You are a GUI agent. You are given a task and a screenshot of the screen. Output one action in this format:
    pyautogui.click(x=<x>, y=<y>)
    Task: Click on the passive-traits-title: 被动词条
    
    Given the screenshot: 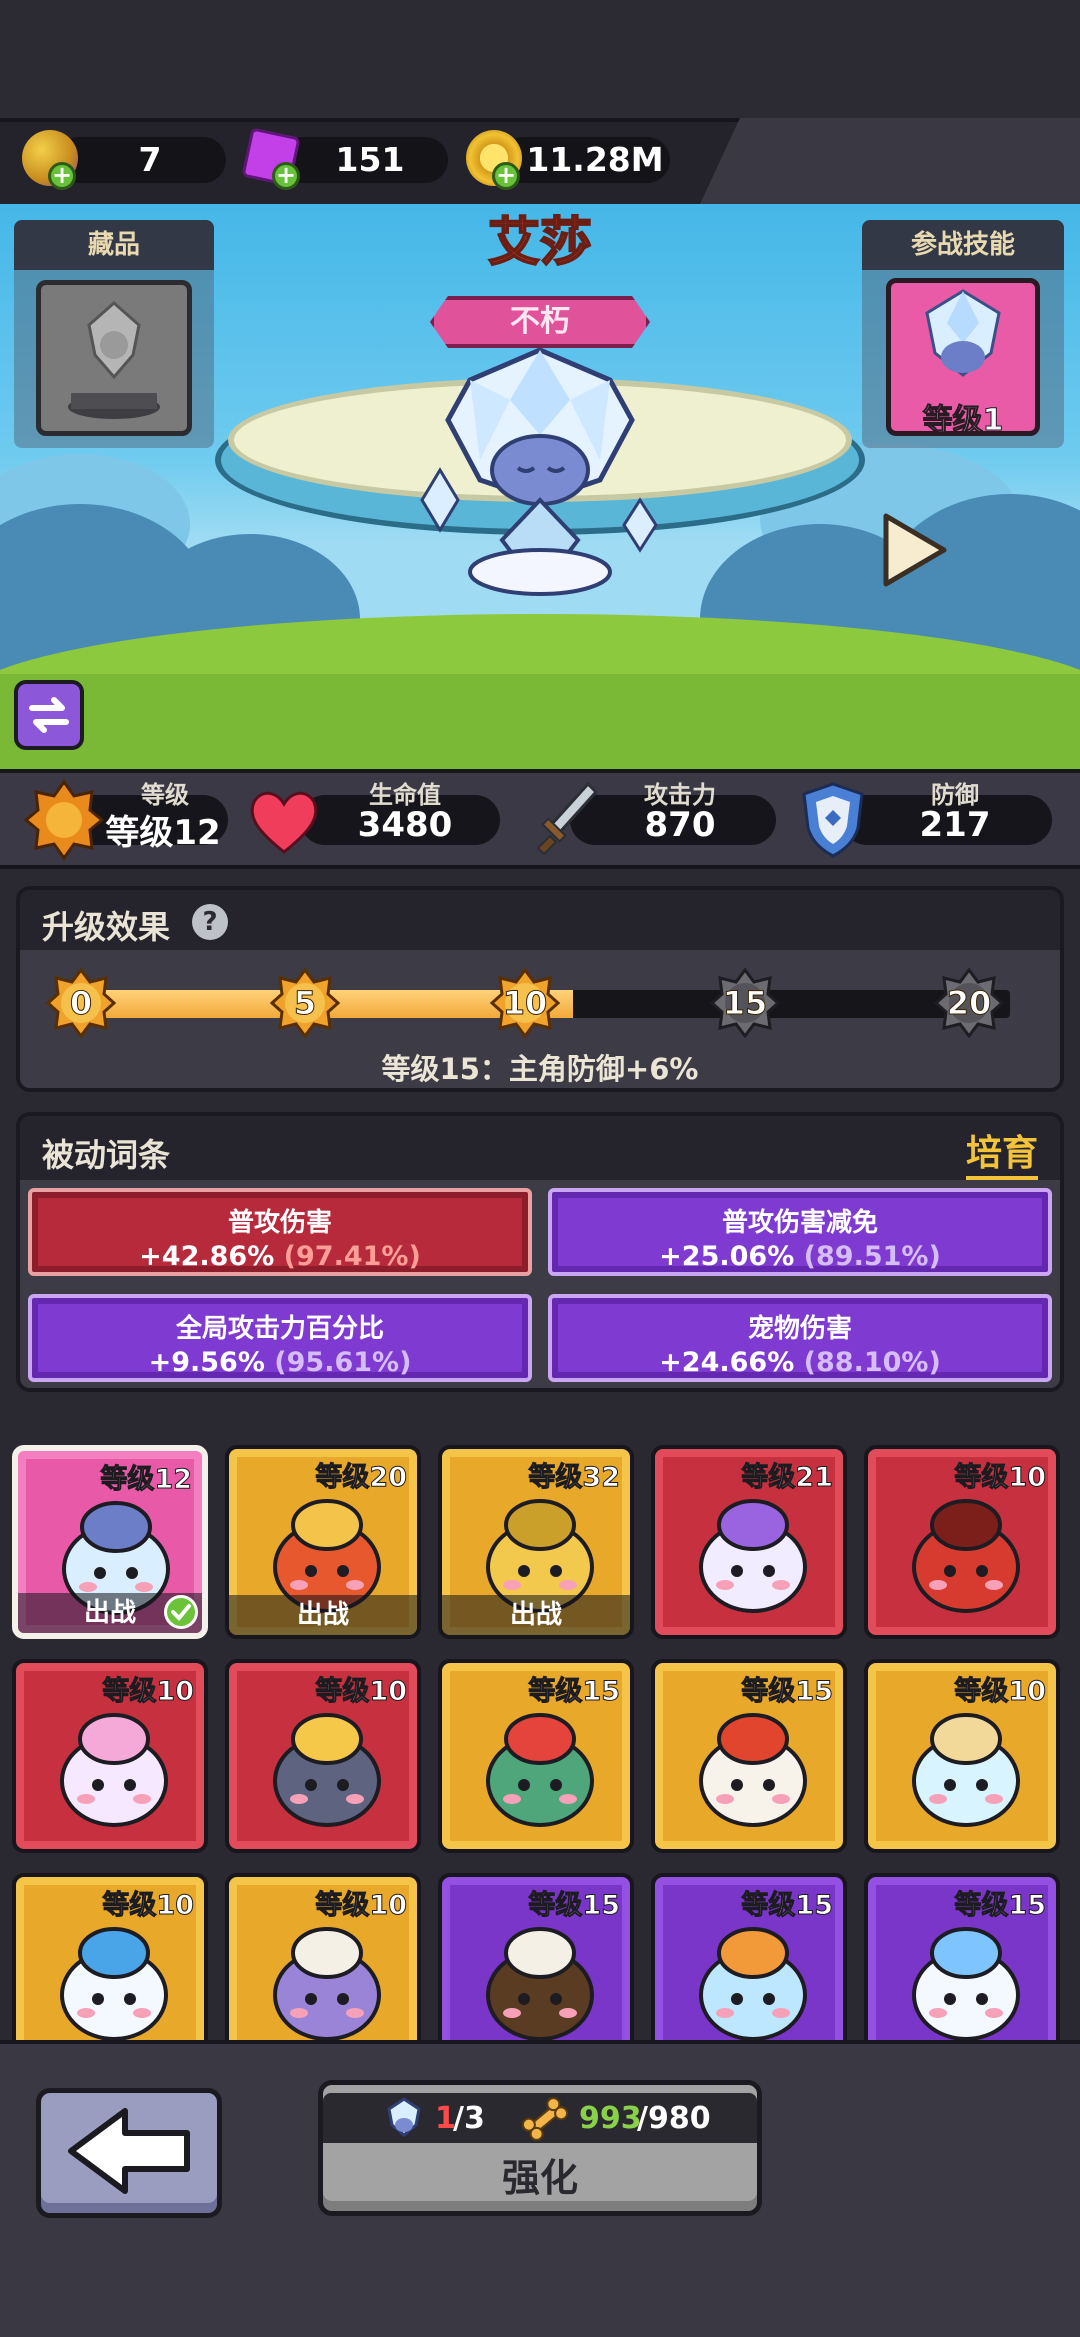 What is the action you would take?
    pyautogui.click(x=106, y=1155)
    